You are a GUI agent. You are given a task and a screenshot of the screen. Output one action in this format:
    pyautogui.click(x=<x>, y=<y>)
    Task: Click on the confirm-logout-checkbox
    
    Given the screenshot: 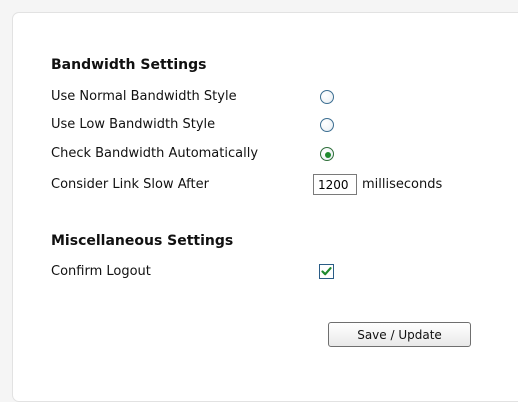 What is the action you would take?
    pyautogui.click(x=326, y=271)
    